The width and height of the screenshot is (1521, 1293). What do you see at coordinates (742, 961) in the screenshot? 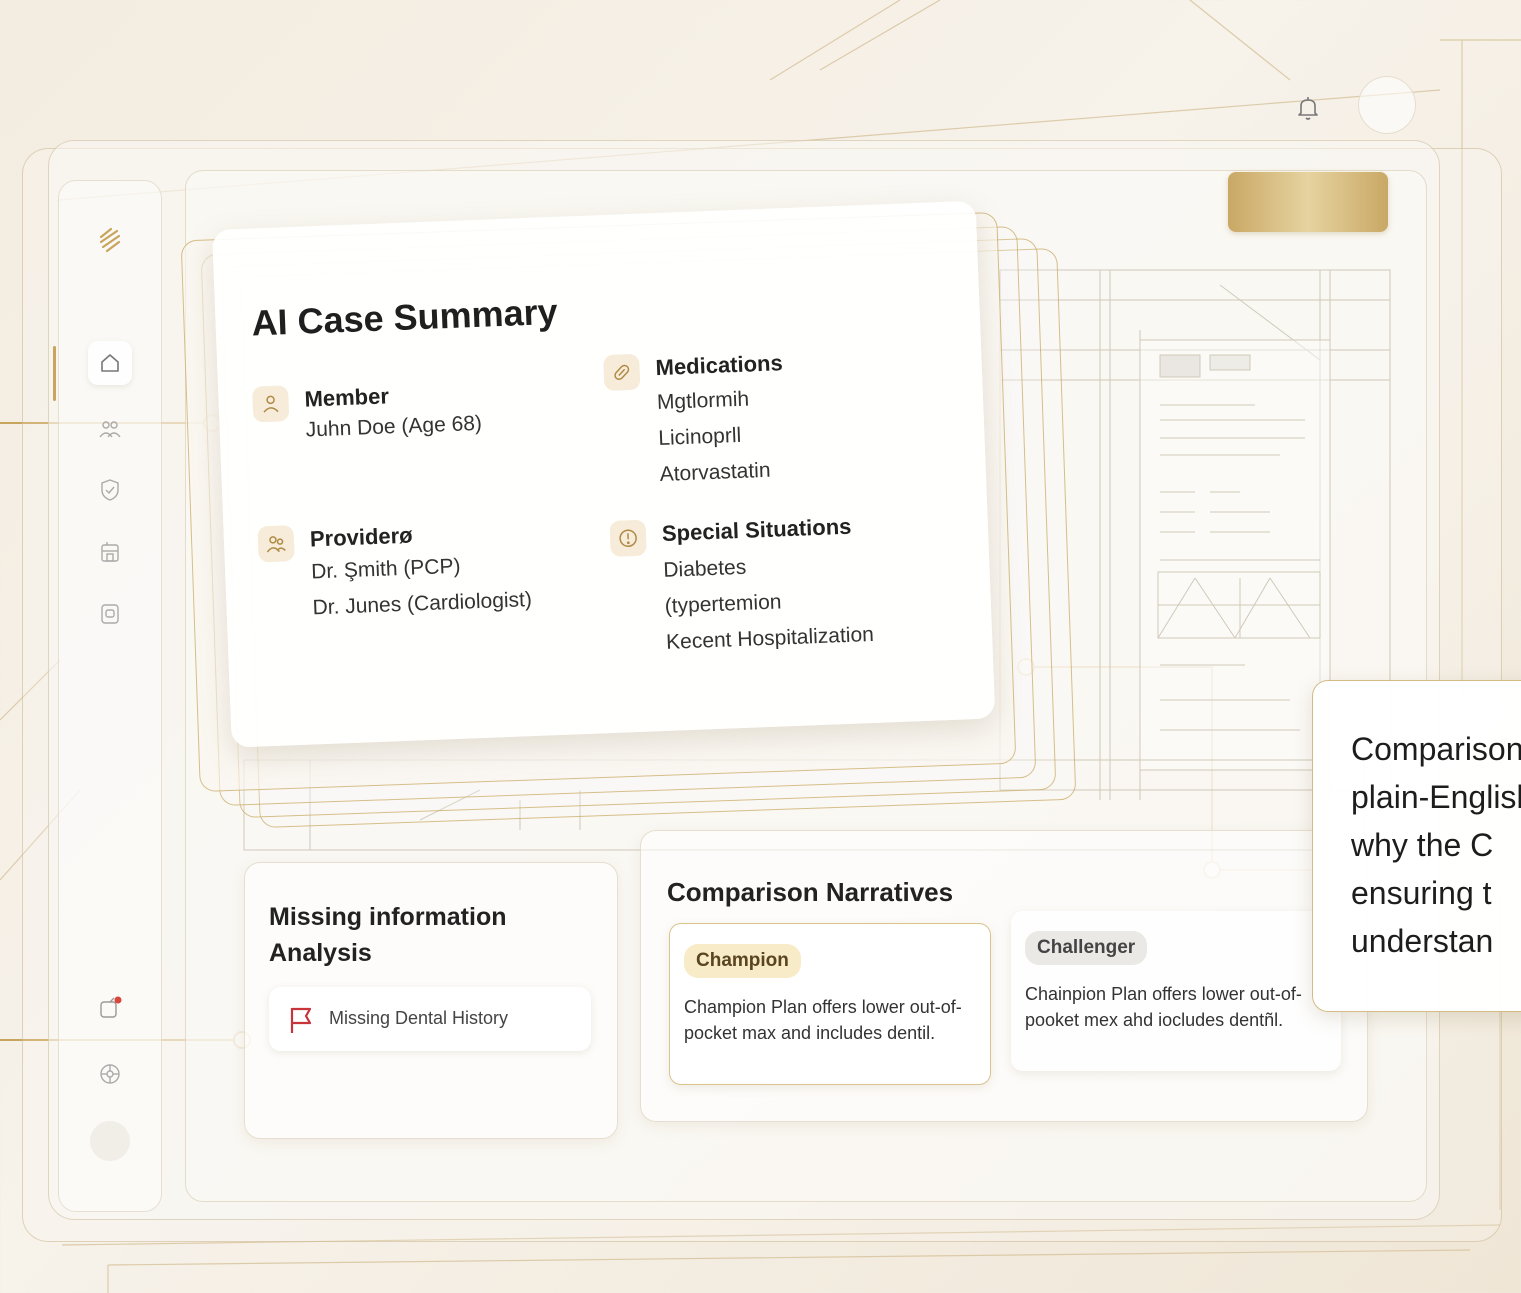
I see `champion-badge: Champion` at bounding box center [742, 961].